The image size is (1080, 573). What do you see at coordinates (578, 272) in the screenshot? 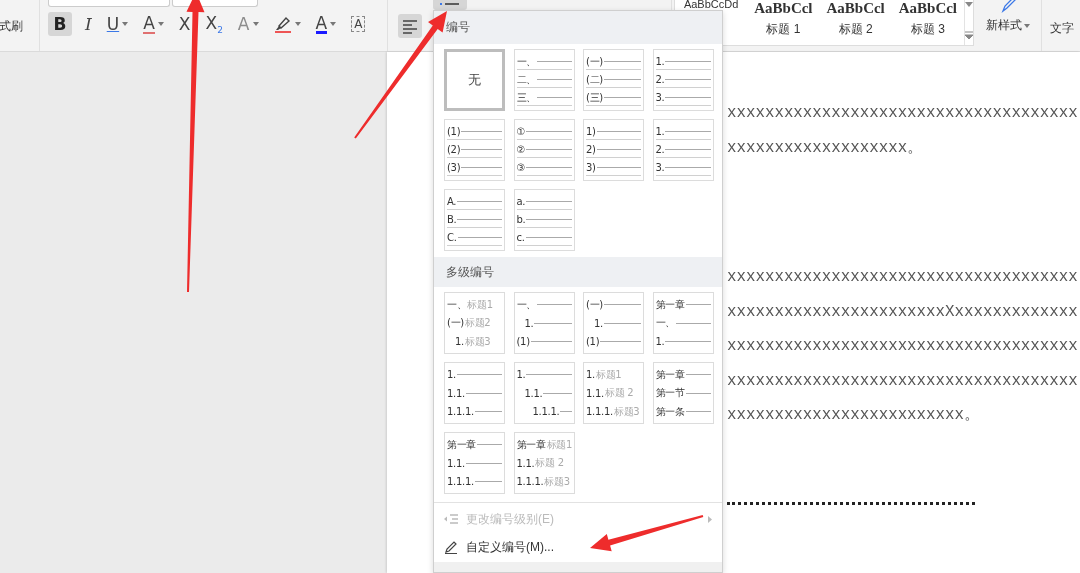
I see `section-header: 多级编号` at bounding box center [578, 272].